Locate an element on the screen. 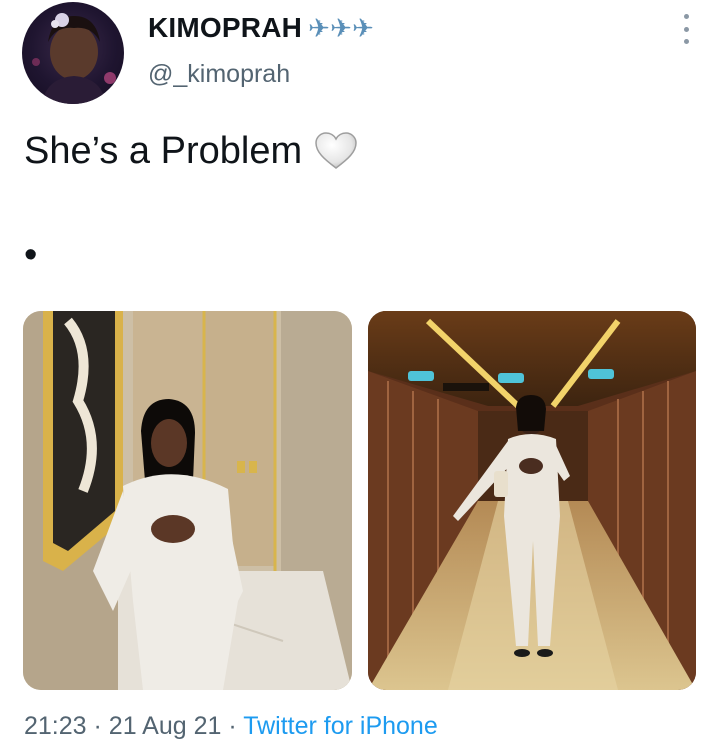 This screenshot has width=719, height=755. avatar is located at coordinates (73, 53).